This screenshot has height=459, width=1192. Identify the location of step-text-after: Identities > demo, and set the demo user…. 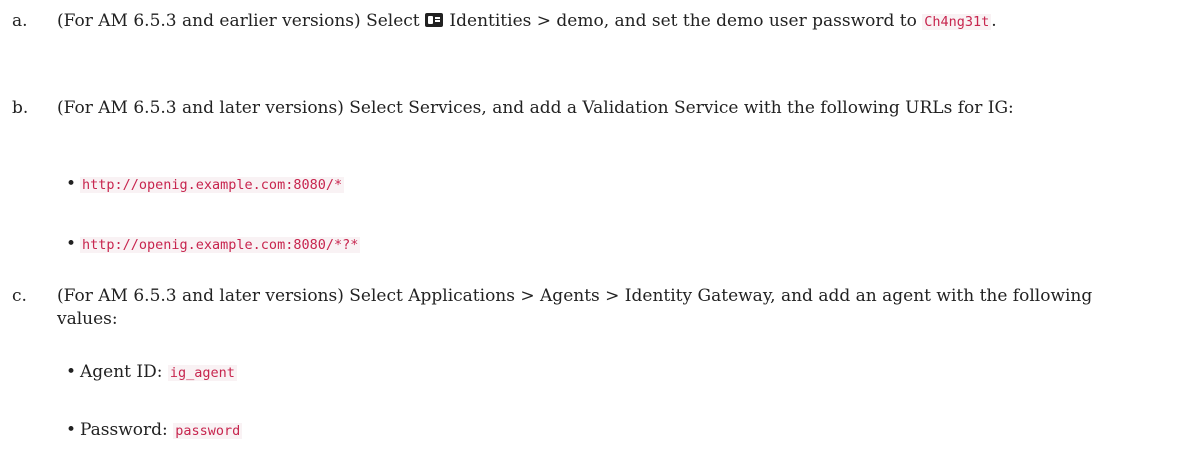
(683, 21).